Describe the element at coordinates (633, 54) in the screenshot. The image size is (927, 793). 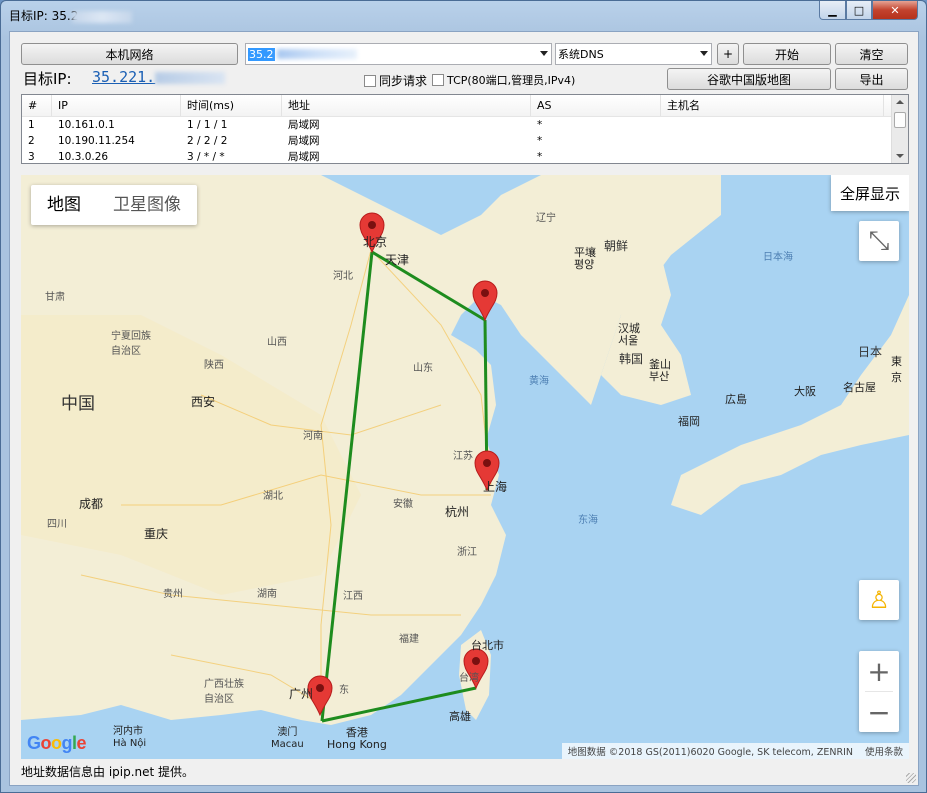
I see `dns-select: 系统DNS` at that location.